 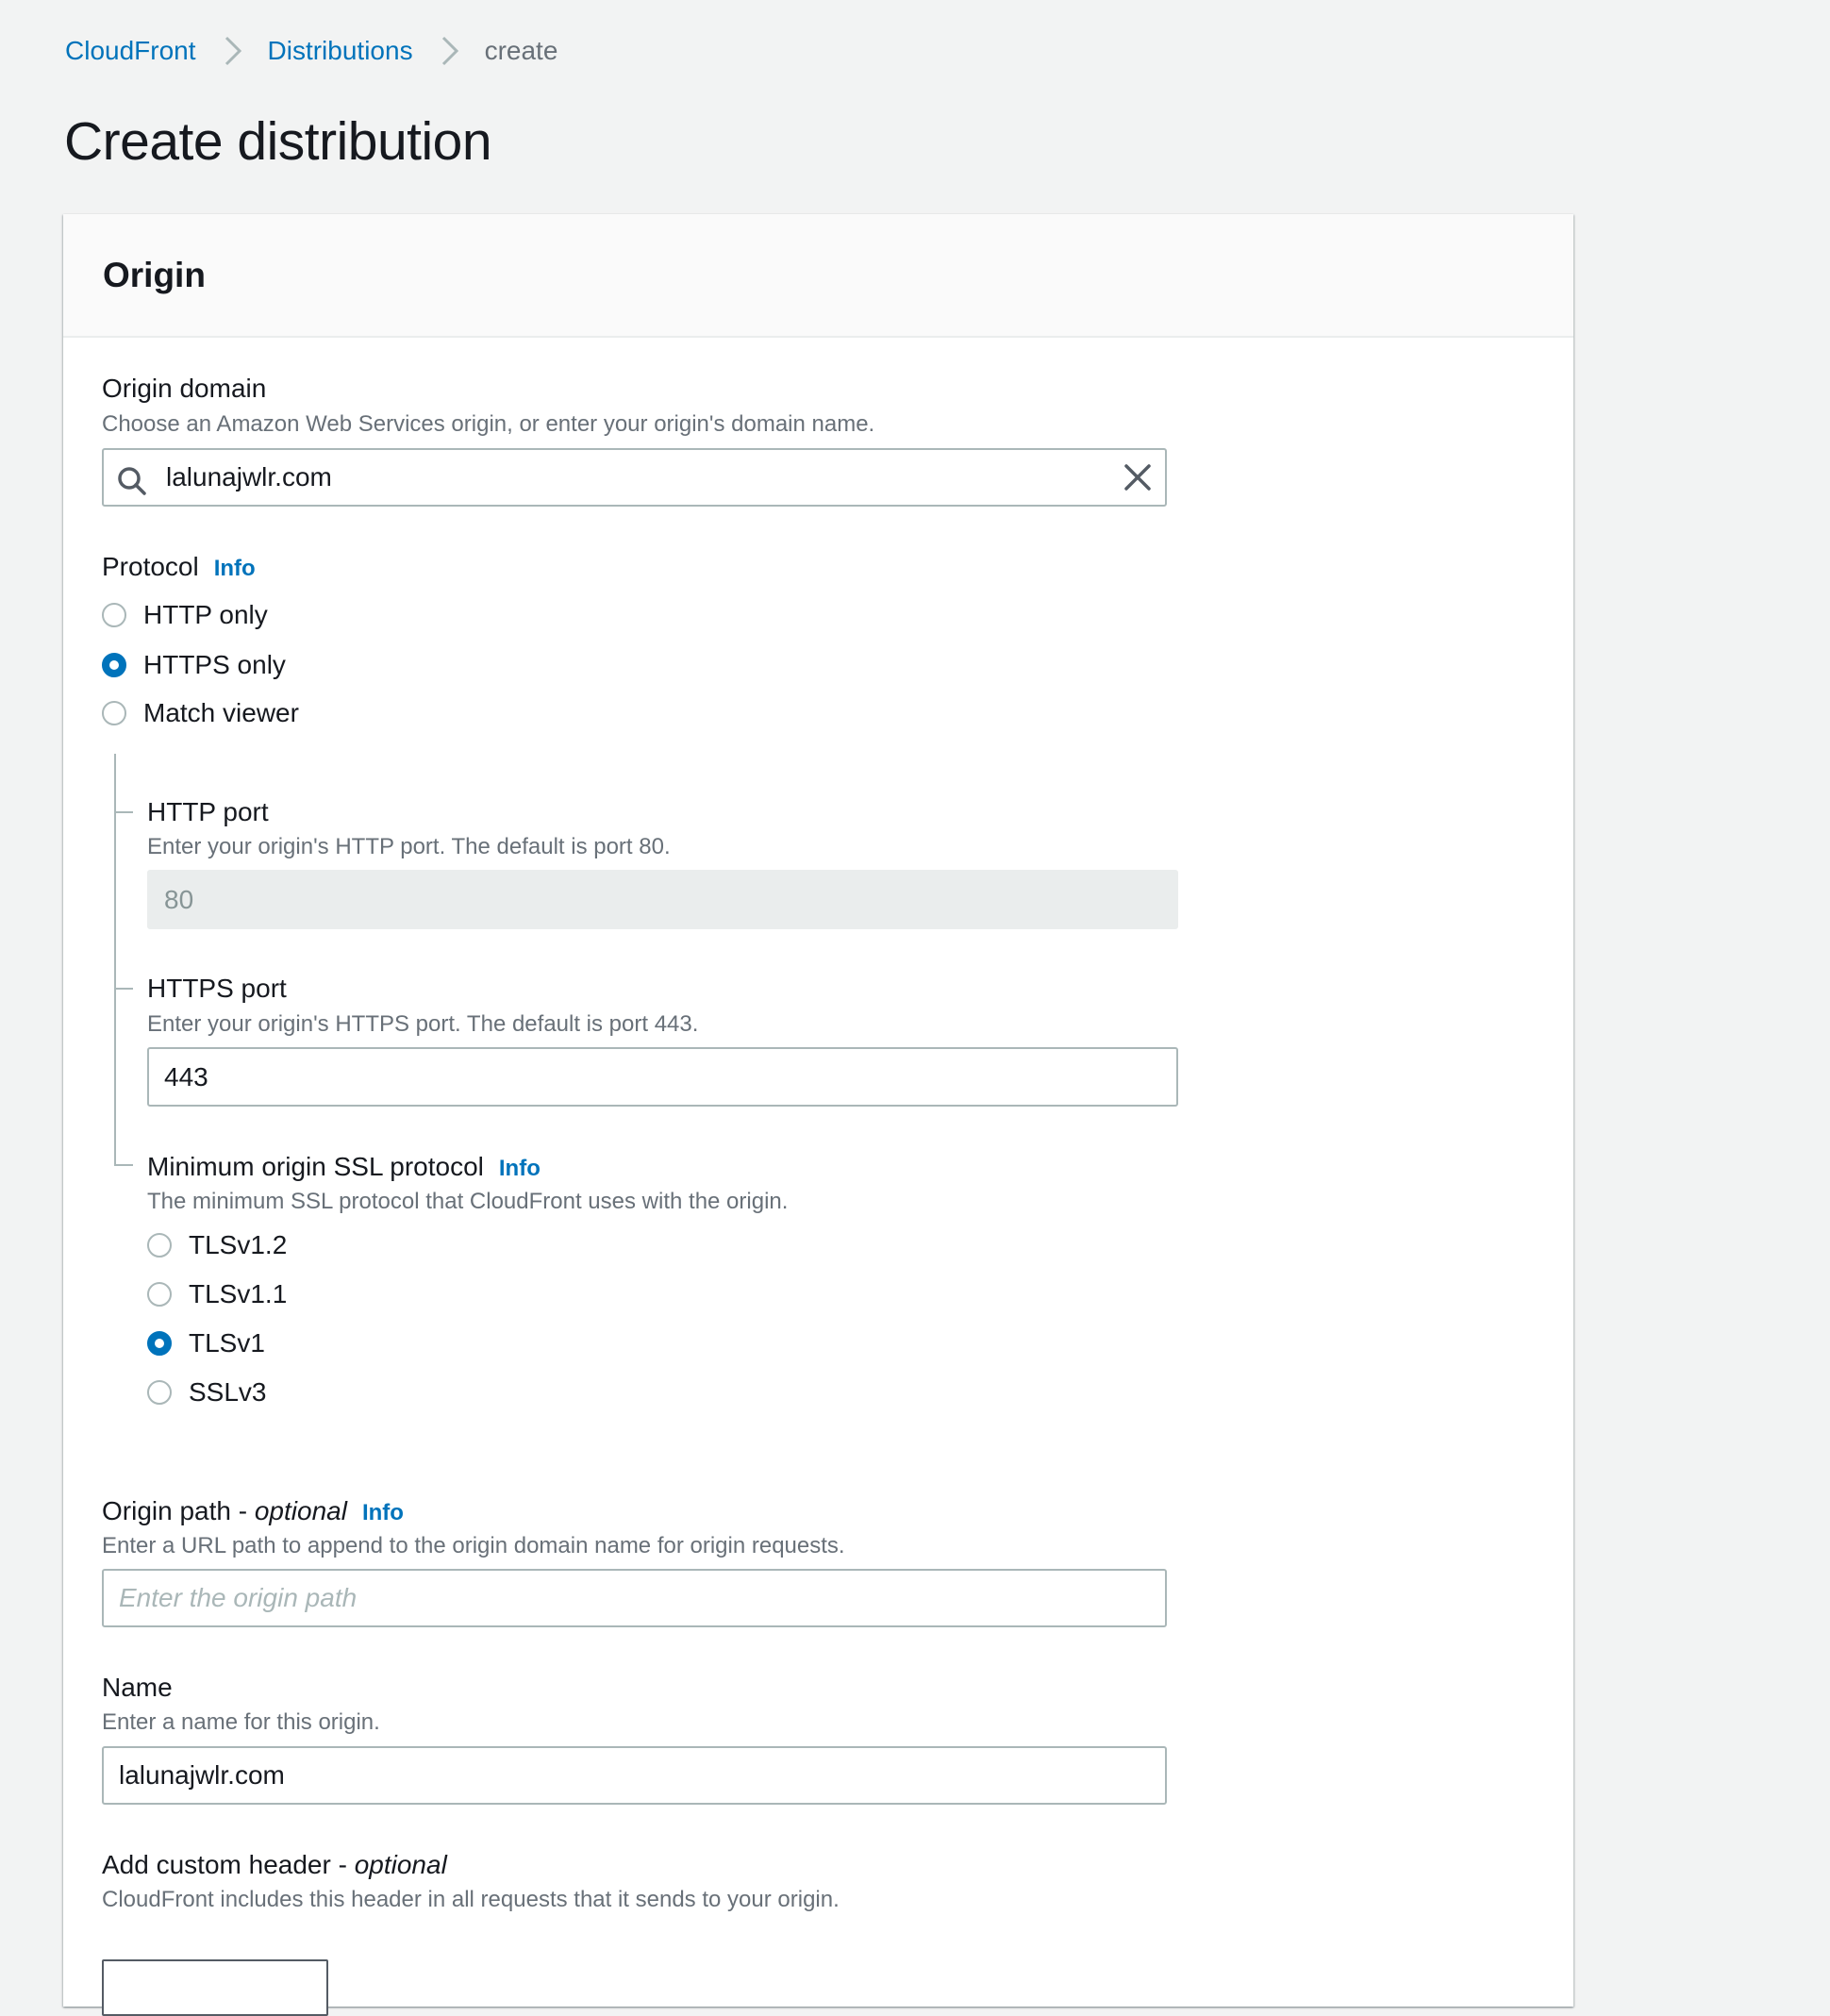 I want to click on breadcrumb-cloudfront: CloudFront, so click(x=131, y=51).